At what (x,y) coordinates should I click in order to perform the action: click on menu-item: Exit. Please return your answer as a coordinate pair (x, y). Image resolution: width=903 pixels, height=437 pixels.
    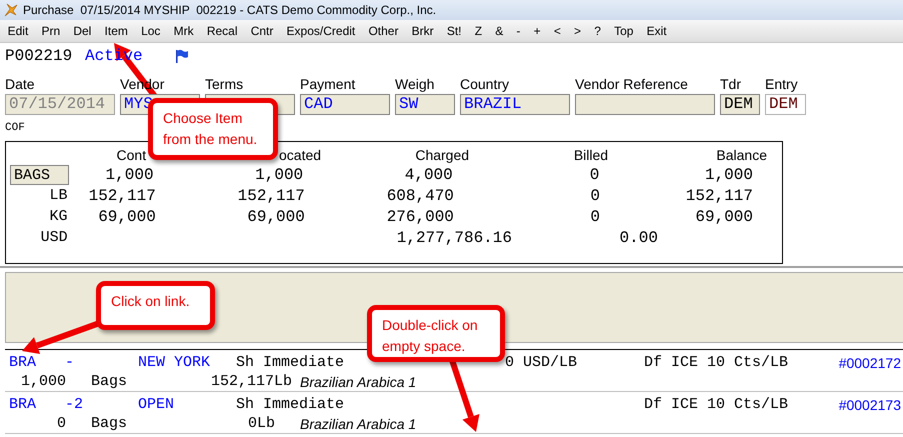
    Looking at the image, I should click on (657, 31).